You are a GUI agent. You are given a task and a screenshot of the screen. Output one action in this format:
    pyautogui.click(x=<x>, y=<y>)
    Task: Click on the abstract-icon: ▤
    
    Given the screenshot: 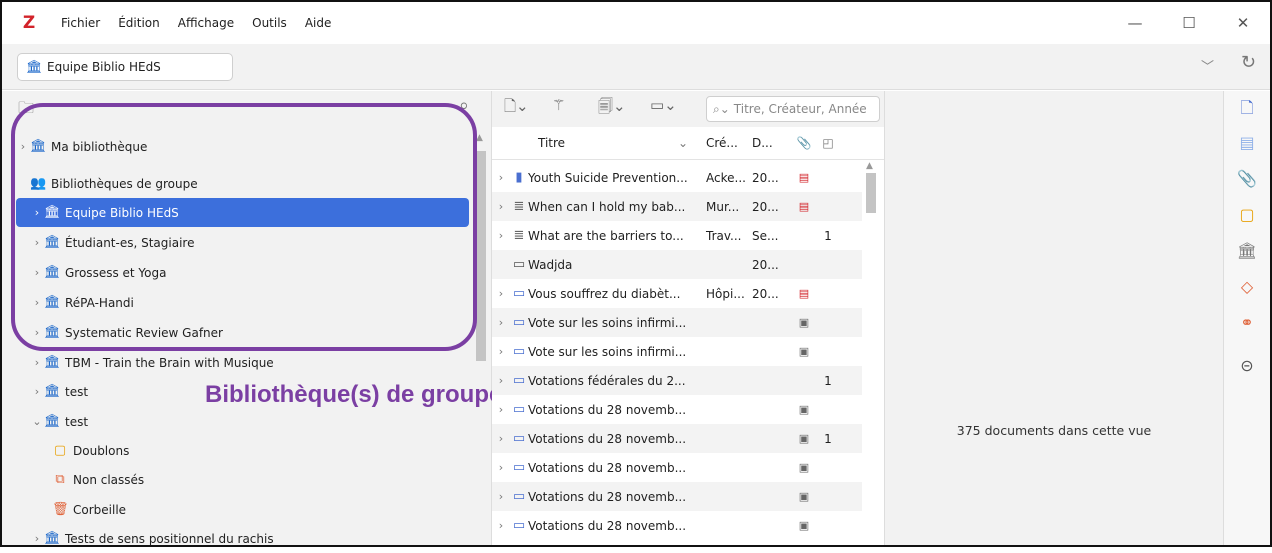 What is the action you would take?
    pyautogui.click(x=1247, y=142)
    